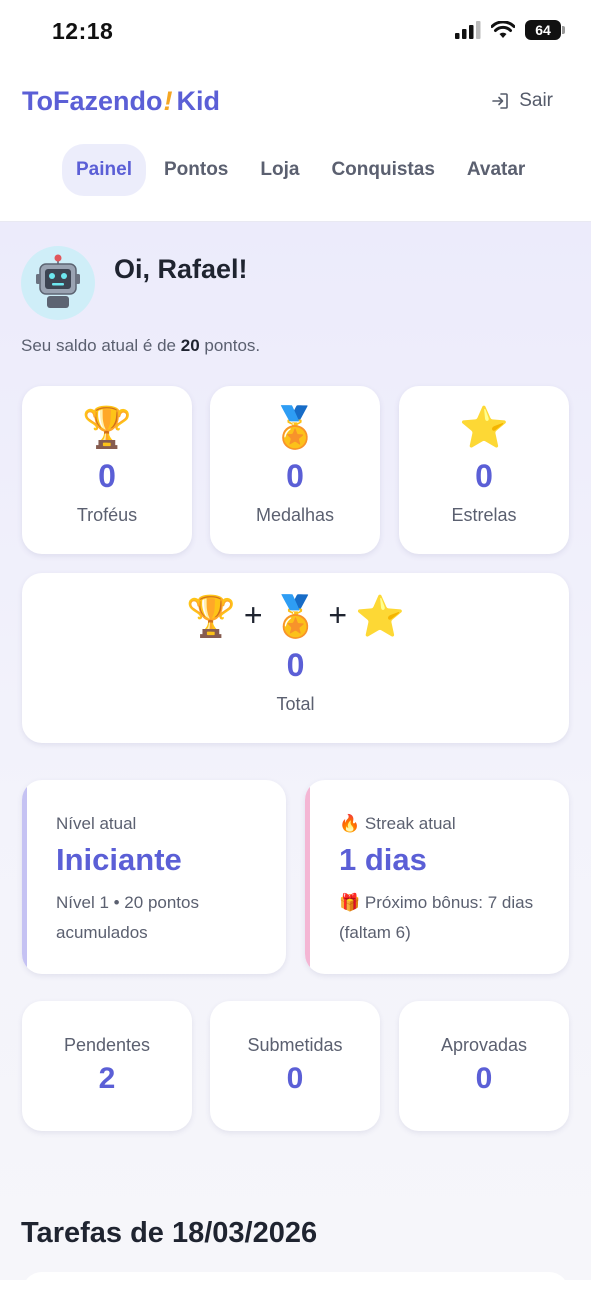 This screenshot has height=1312, width=591. What do you see at coordinates (107, 1078) in the screenshot?
I see `pending-count: 2` at bounding box center [107, 1078].